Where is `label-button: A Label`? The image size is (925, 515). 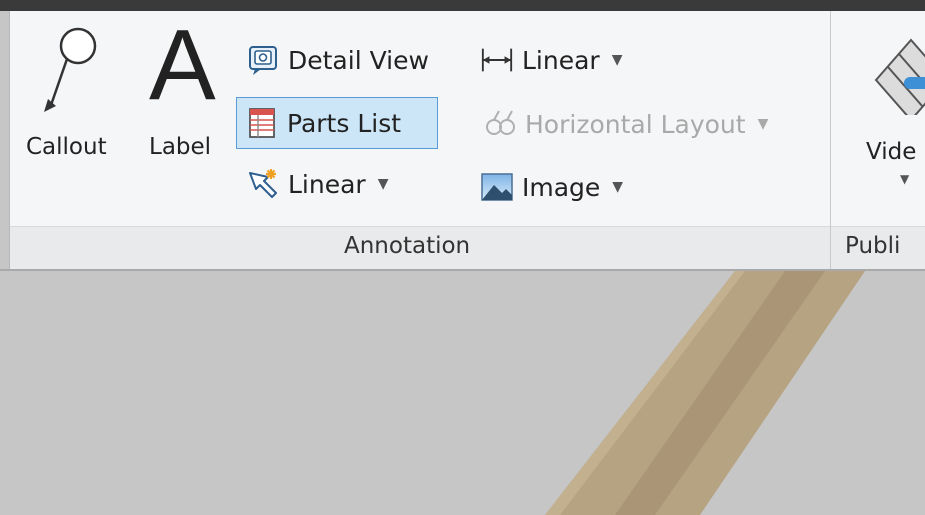
label-button: A Label is located at coordinates (185, 95).